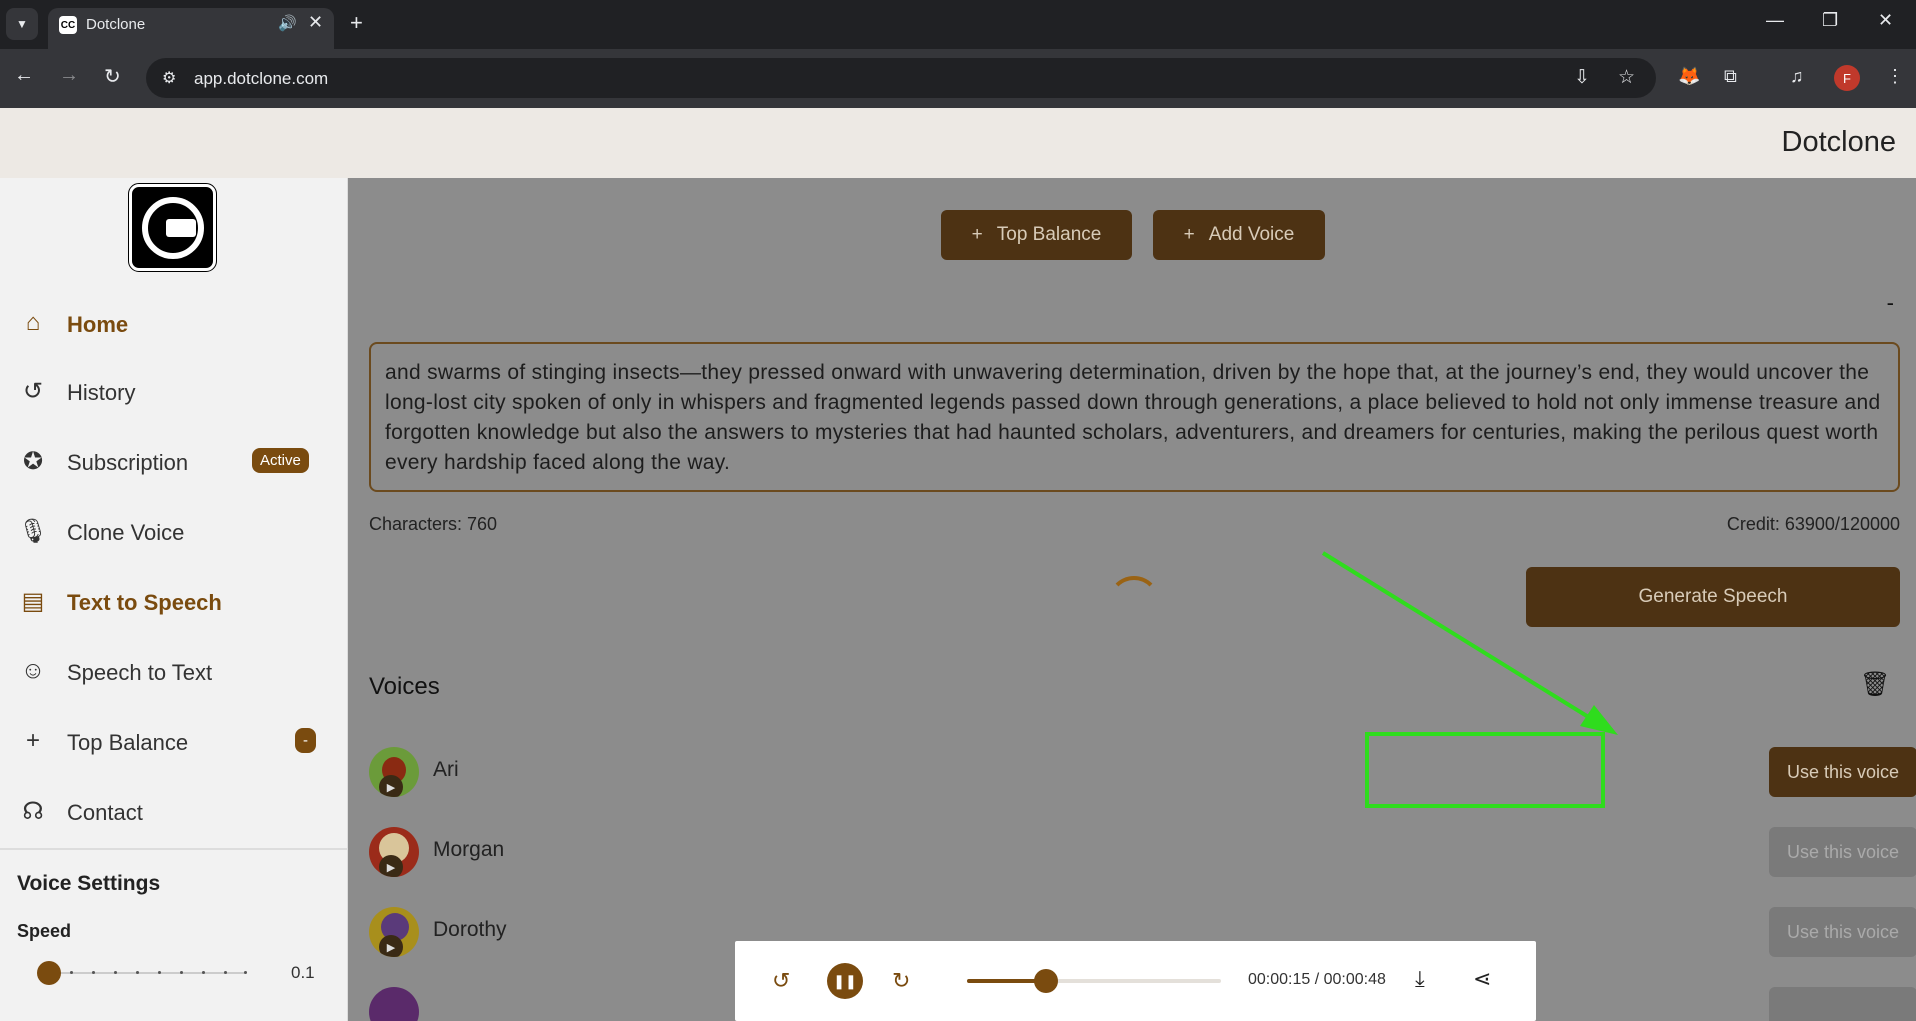  I want to click on dotclone-logo, so click(172, 227).